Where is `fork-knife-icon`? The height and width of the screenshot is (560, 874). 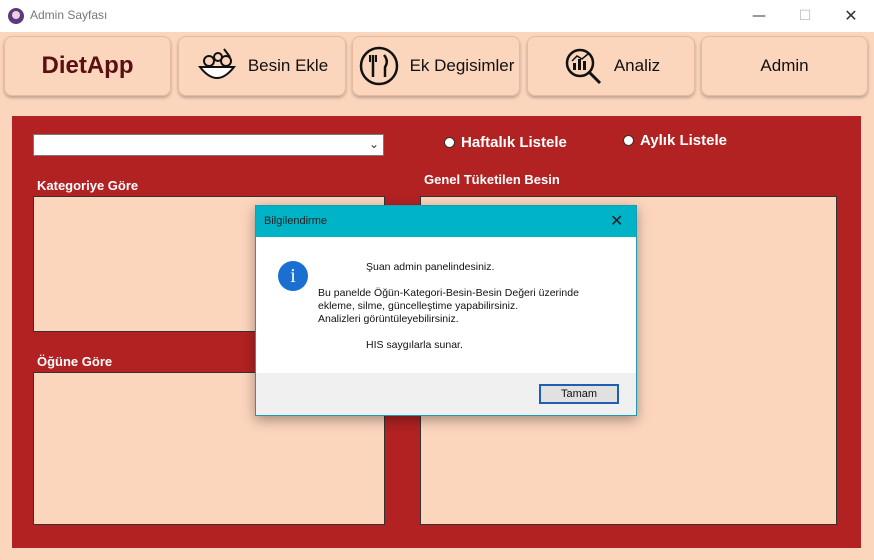 fork-knife-icon is located at coordinates (378, 66).